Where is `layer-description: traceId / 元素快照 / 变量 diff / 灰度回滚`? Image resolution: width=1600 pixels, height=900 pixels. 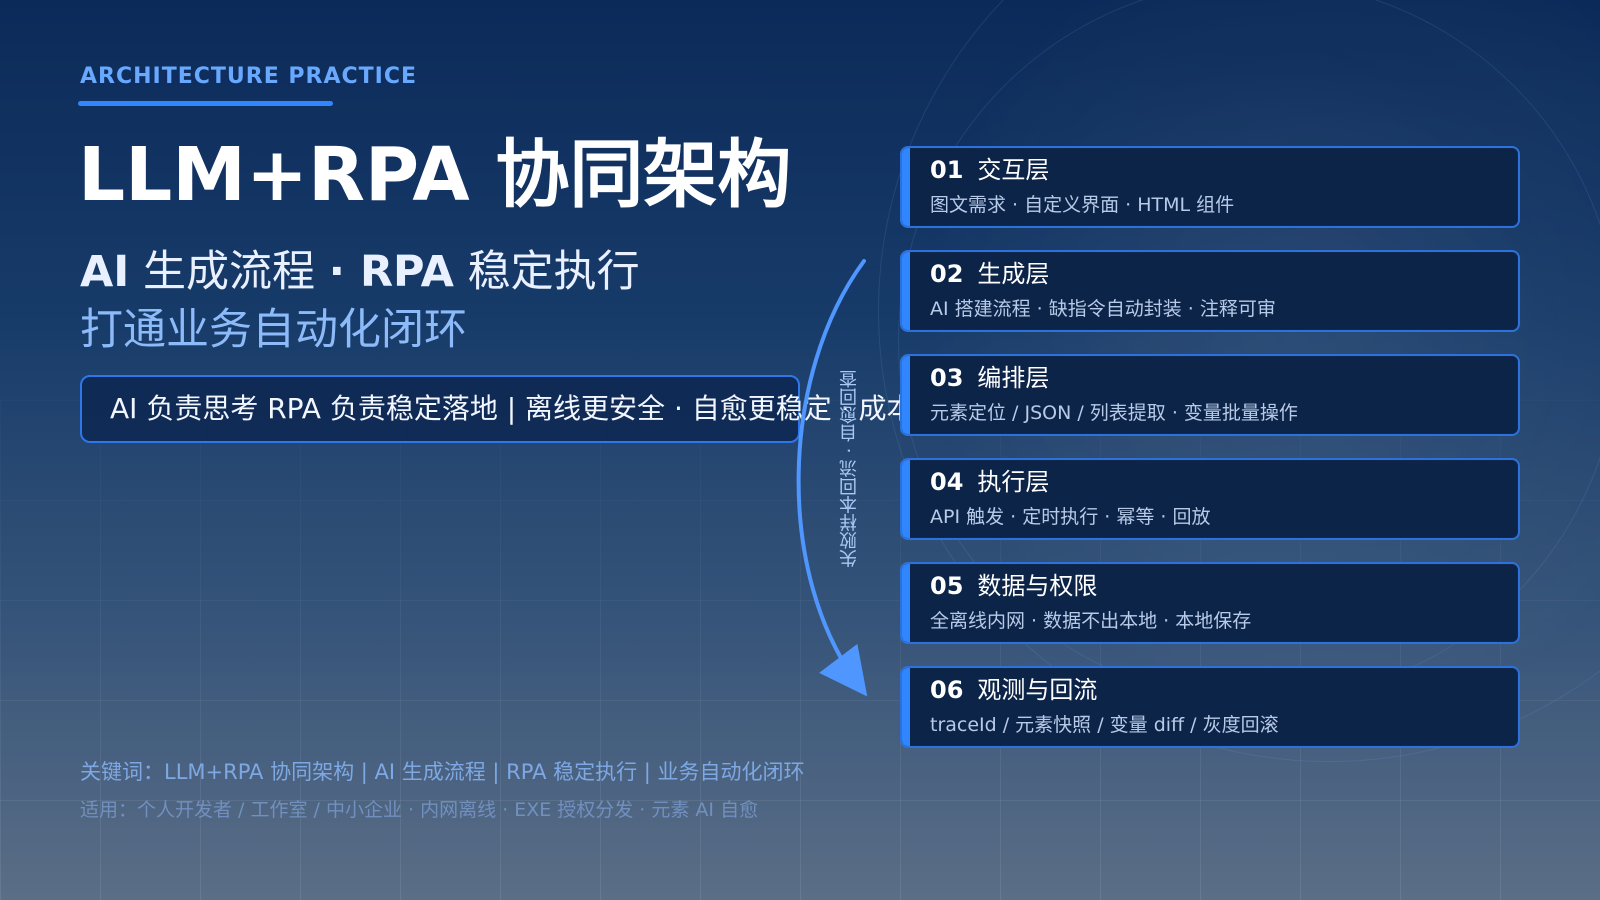
layer-description: traceId / 元素快照 / 变量 diff / 灰度回滚 is located at coordinates (1104, 725).